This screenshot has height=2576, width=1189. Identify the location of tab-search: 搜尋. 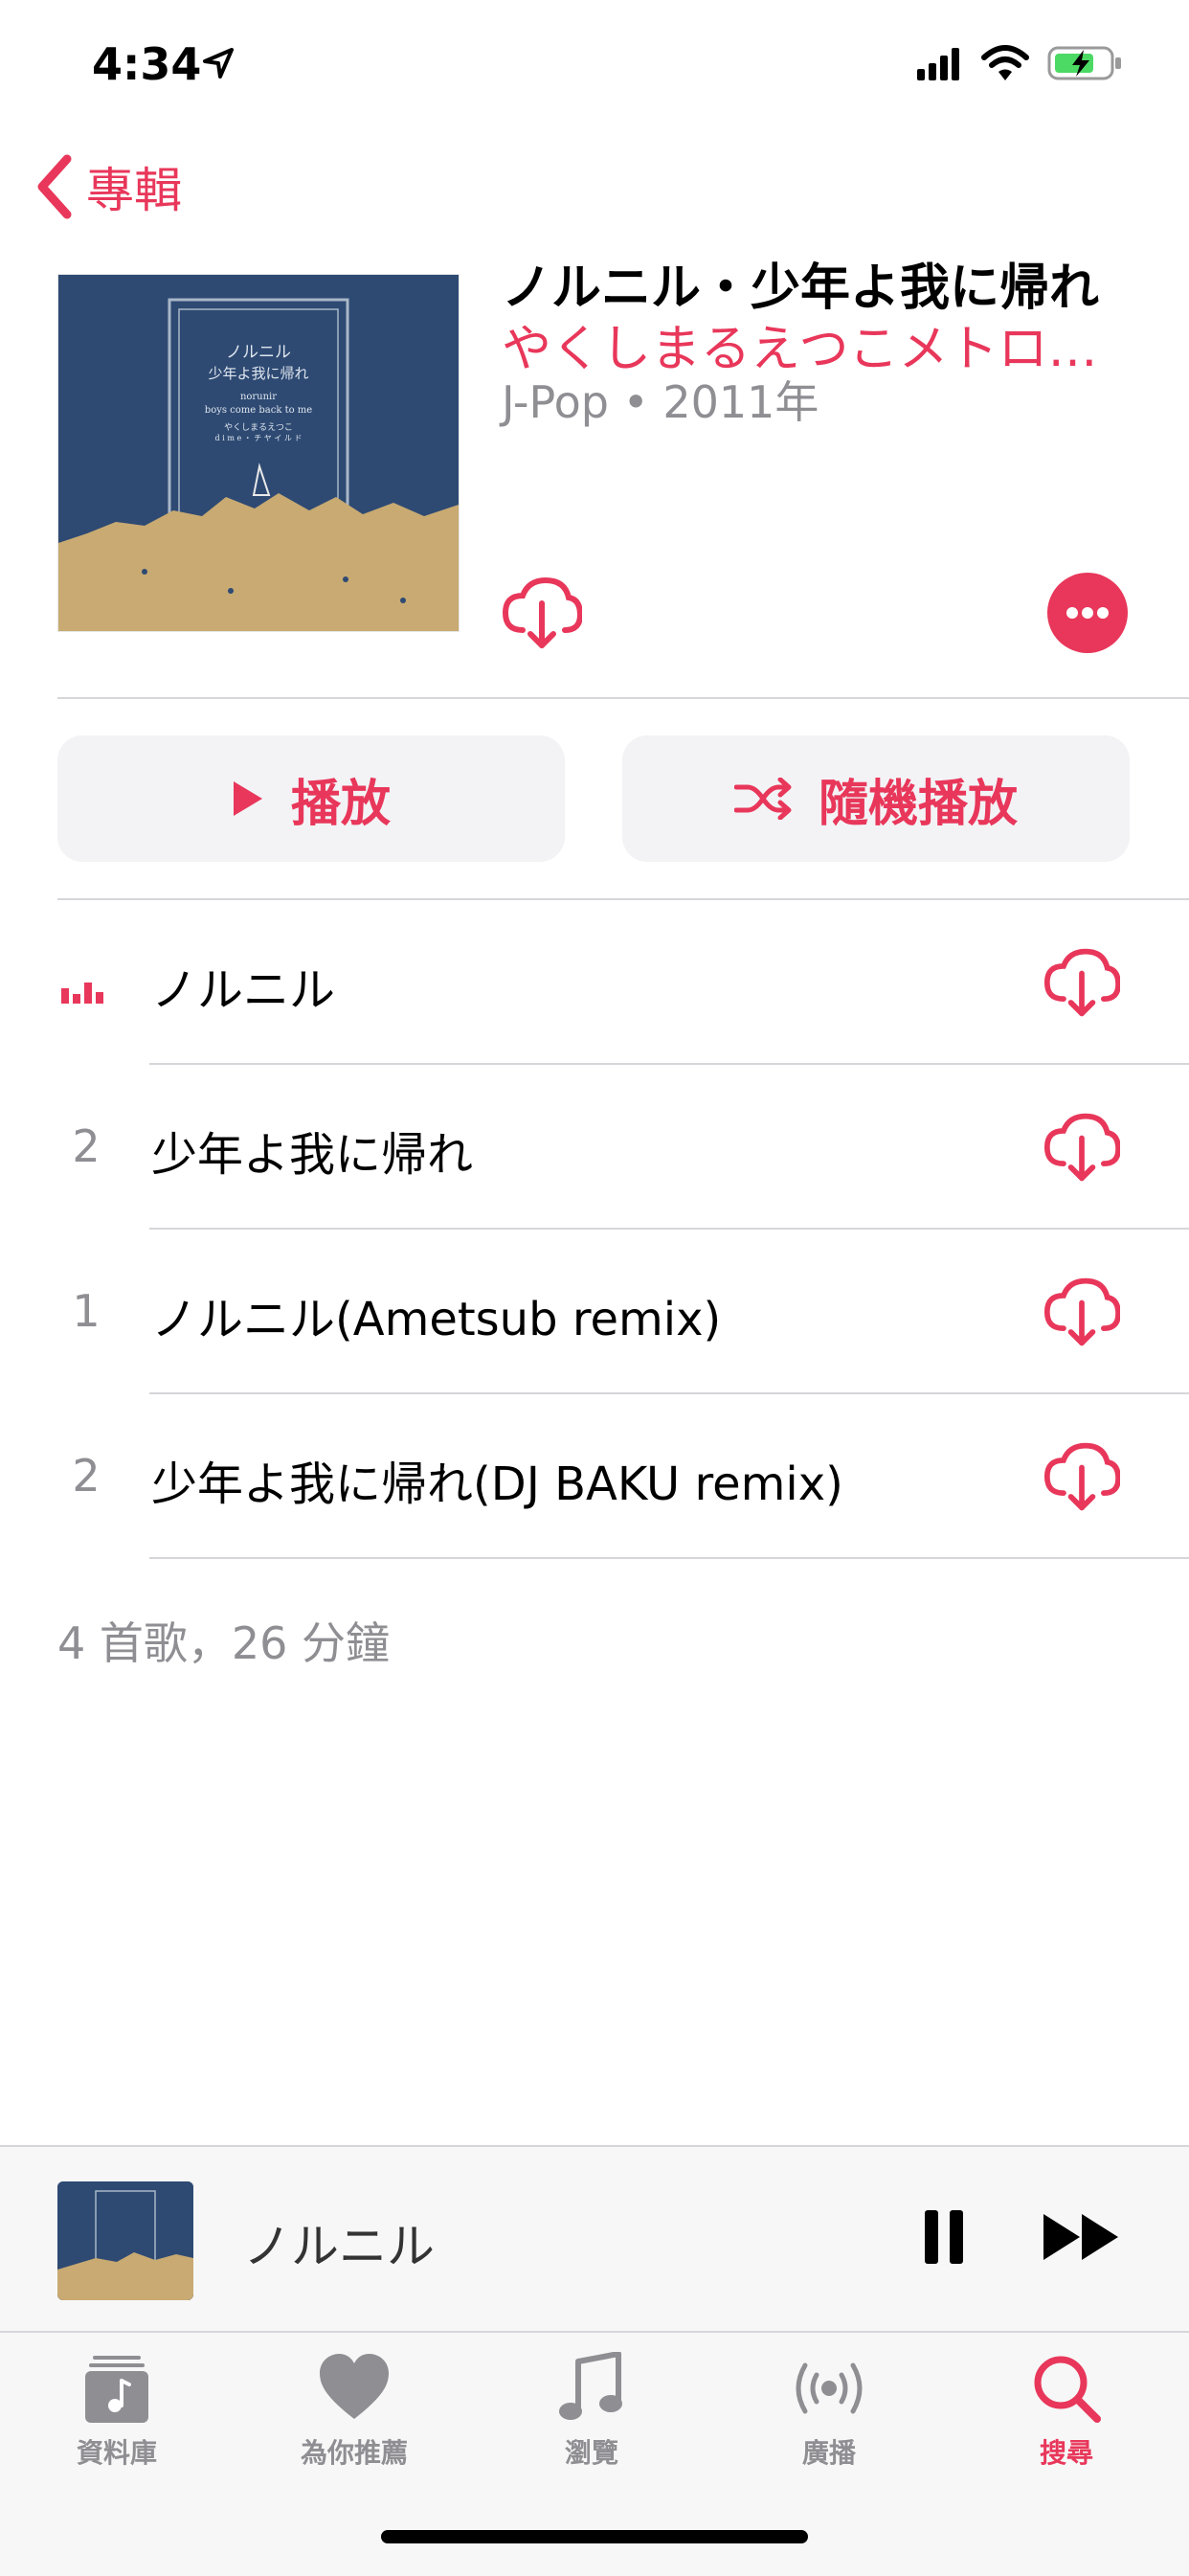
(1066, 2411).